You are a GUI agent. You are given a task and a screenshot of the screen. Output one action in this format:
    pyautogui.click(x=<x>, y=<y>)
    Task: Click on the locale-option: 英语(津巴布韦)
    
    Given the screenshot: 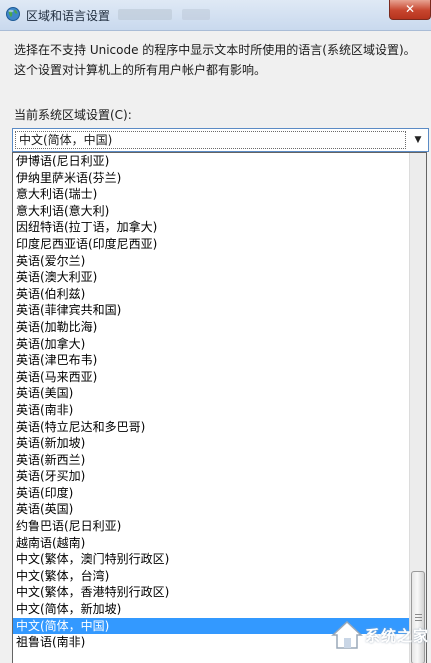 What is the action you would take?
    pyautogui.click(x=211, y=360)
    